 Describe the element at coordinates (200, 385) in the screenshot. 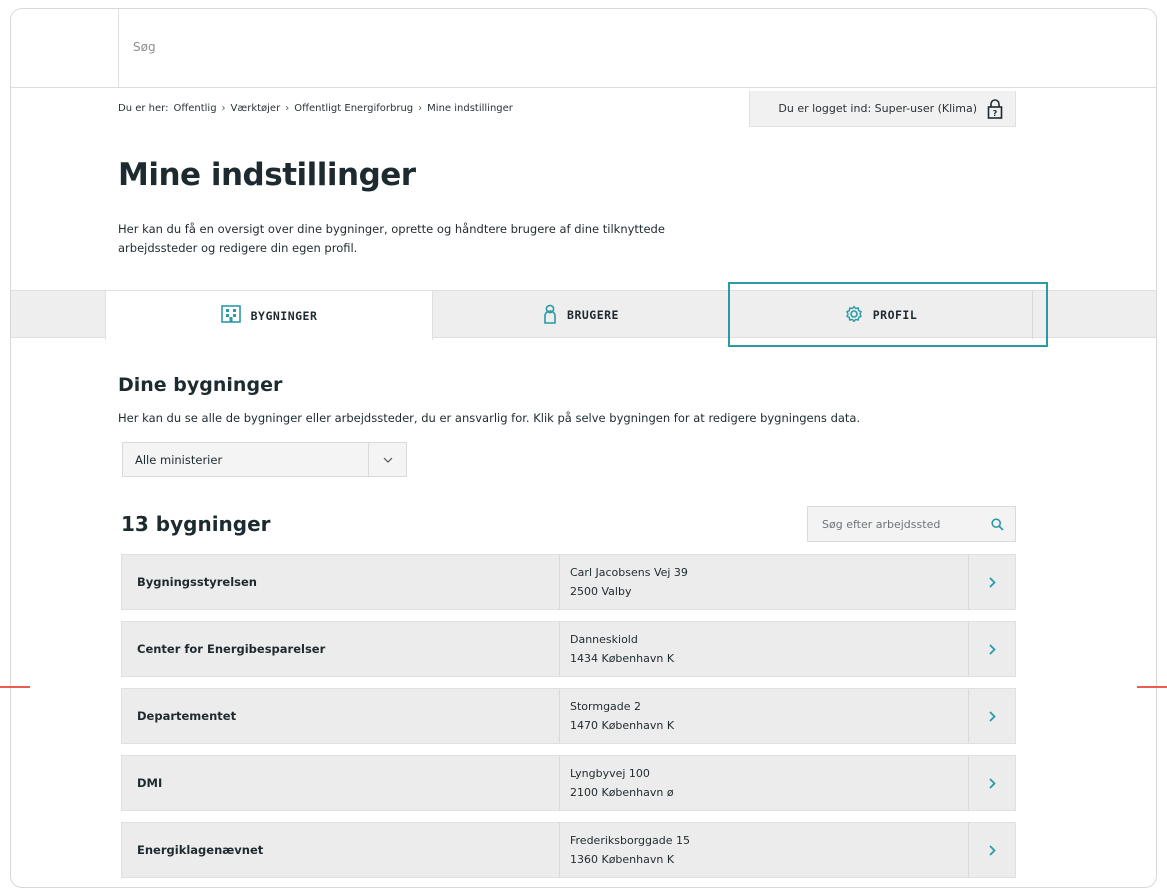

I see `section-title: Dine bygninger` at that location.